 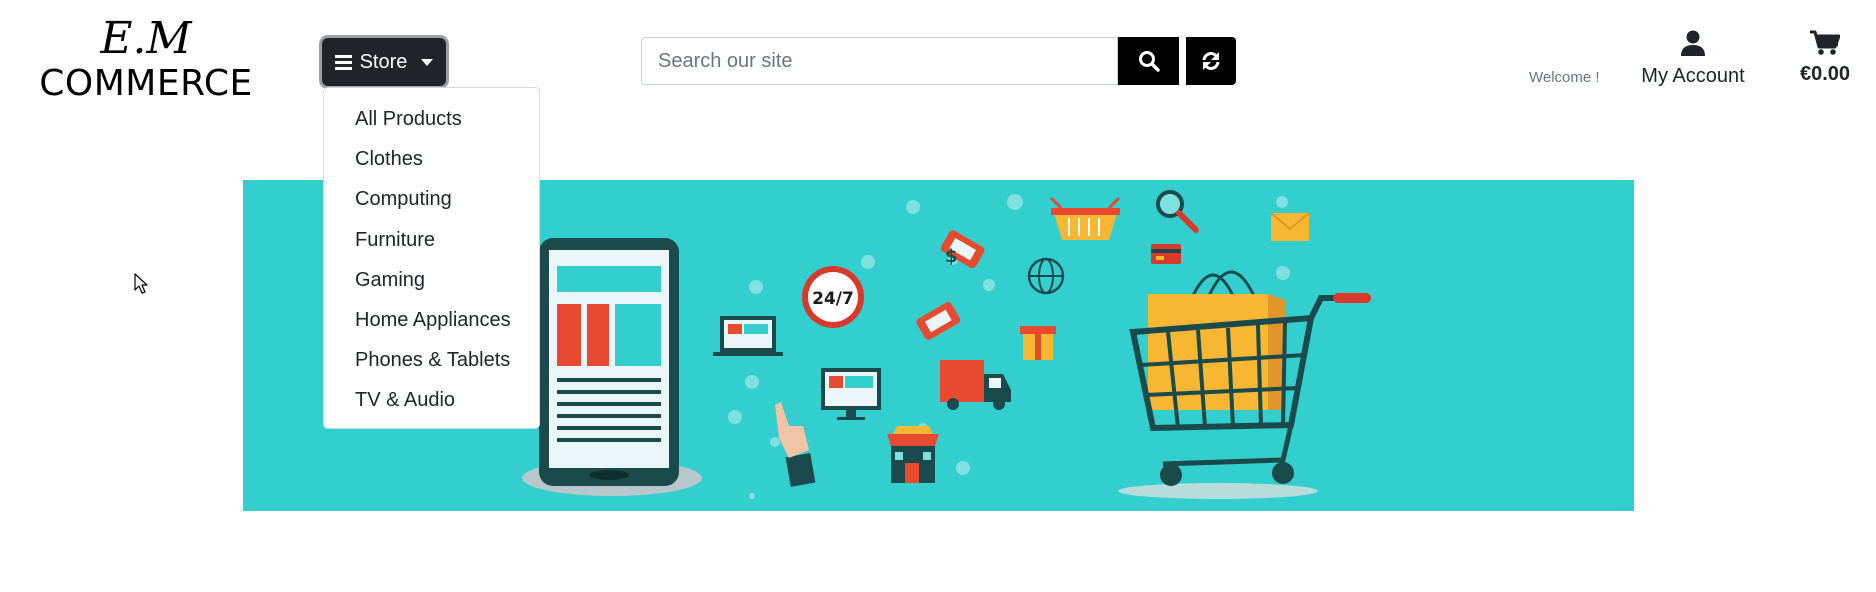 What do you see at coordinates (1564, 77) in the screenshot?
I see `welcome-text: Welcome !` at bounding box center [1564, 77].